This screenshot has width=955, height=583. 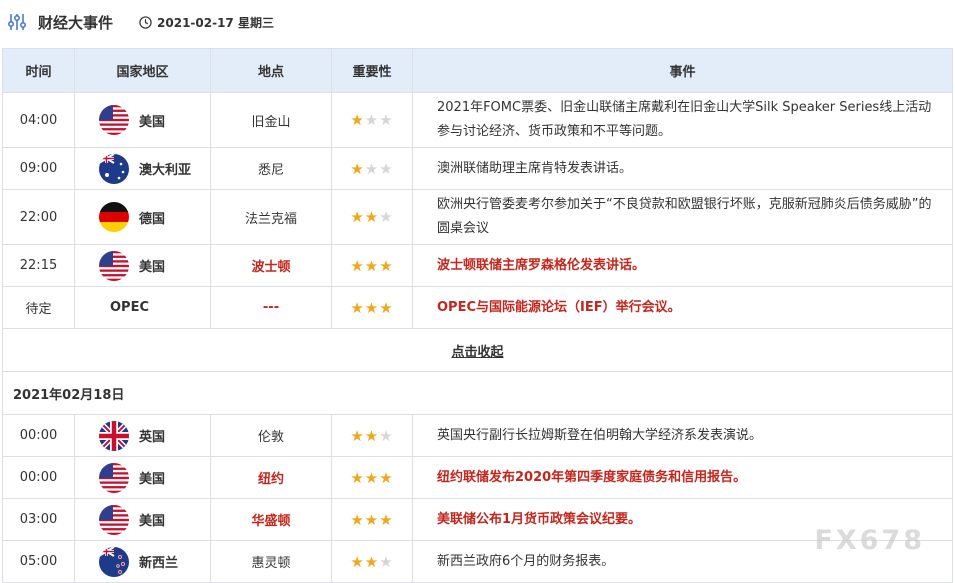 What do you see at coordinates (869, 540) in the screenshot?
I see `watermark: FX678` at bounding box center [869, 540].